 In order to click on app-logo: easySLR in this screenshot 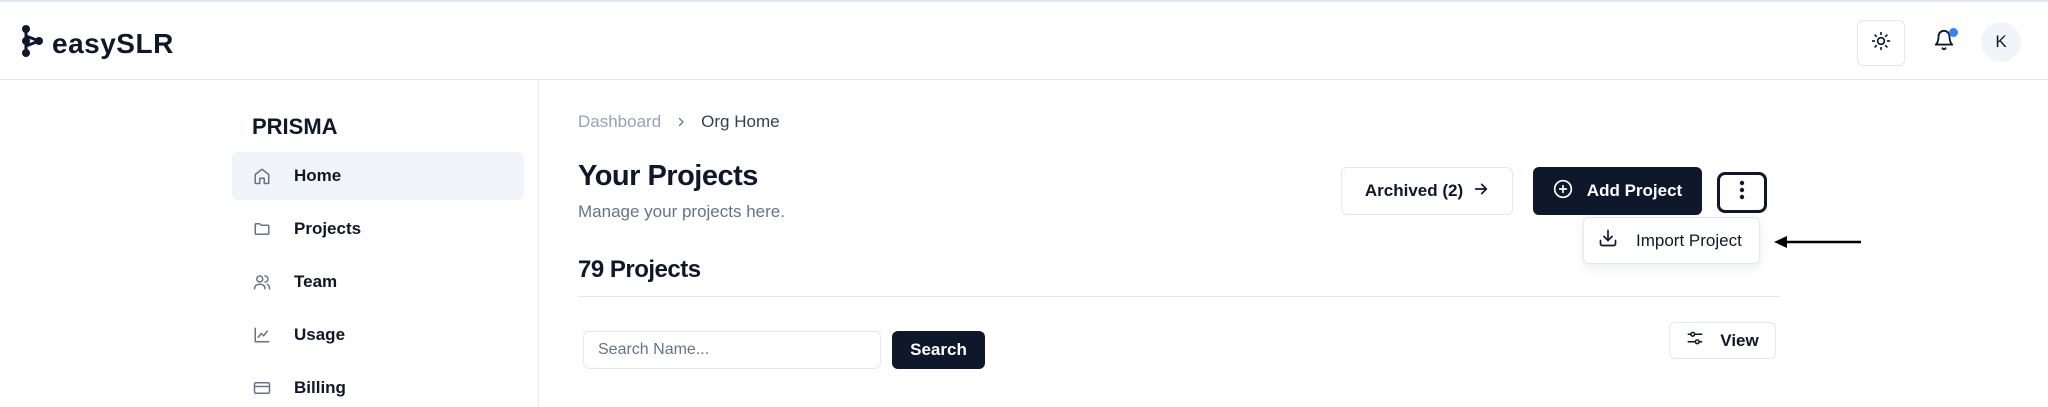, I will do `click(97, 43)`.